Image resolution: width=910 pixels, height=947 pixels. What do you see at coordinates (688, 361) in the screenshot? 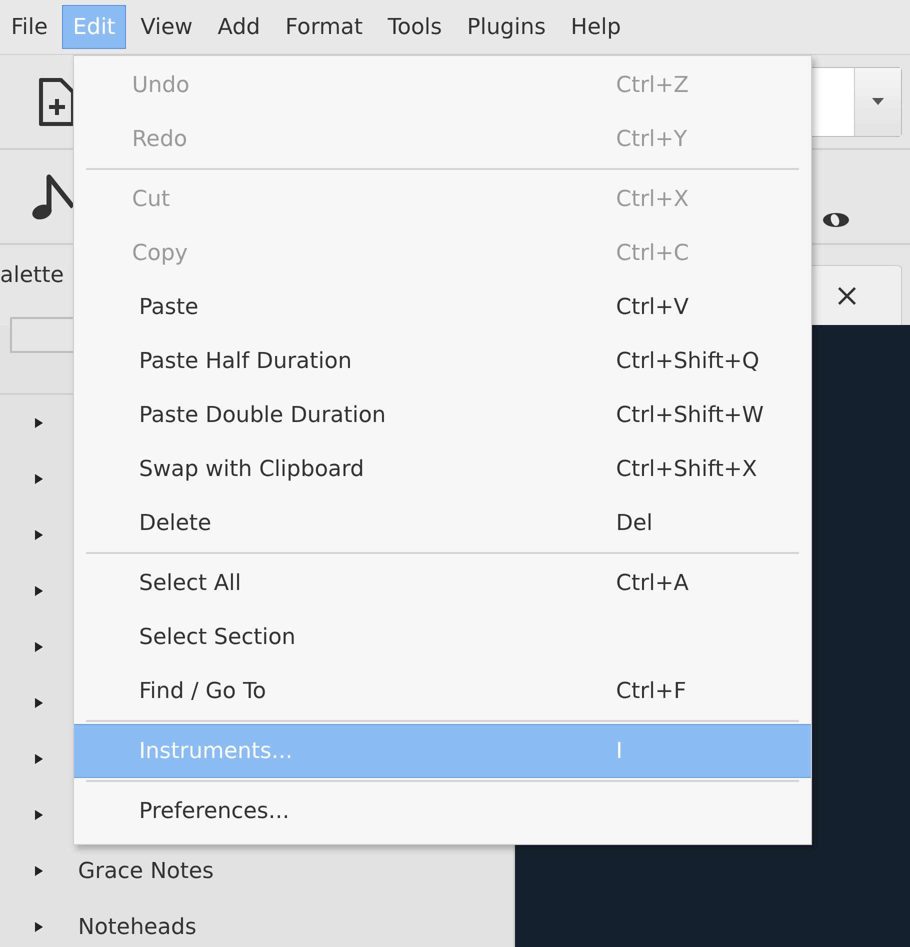
I see `shortcut-label: Ctrl+Shift+Q` at bounding box center [688, 361].